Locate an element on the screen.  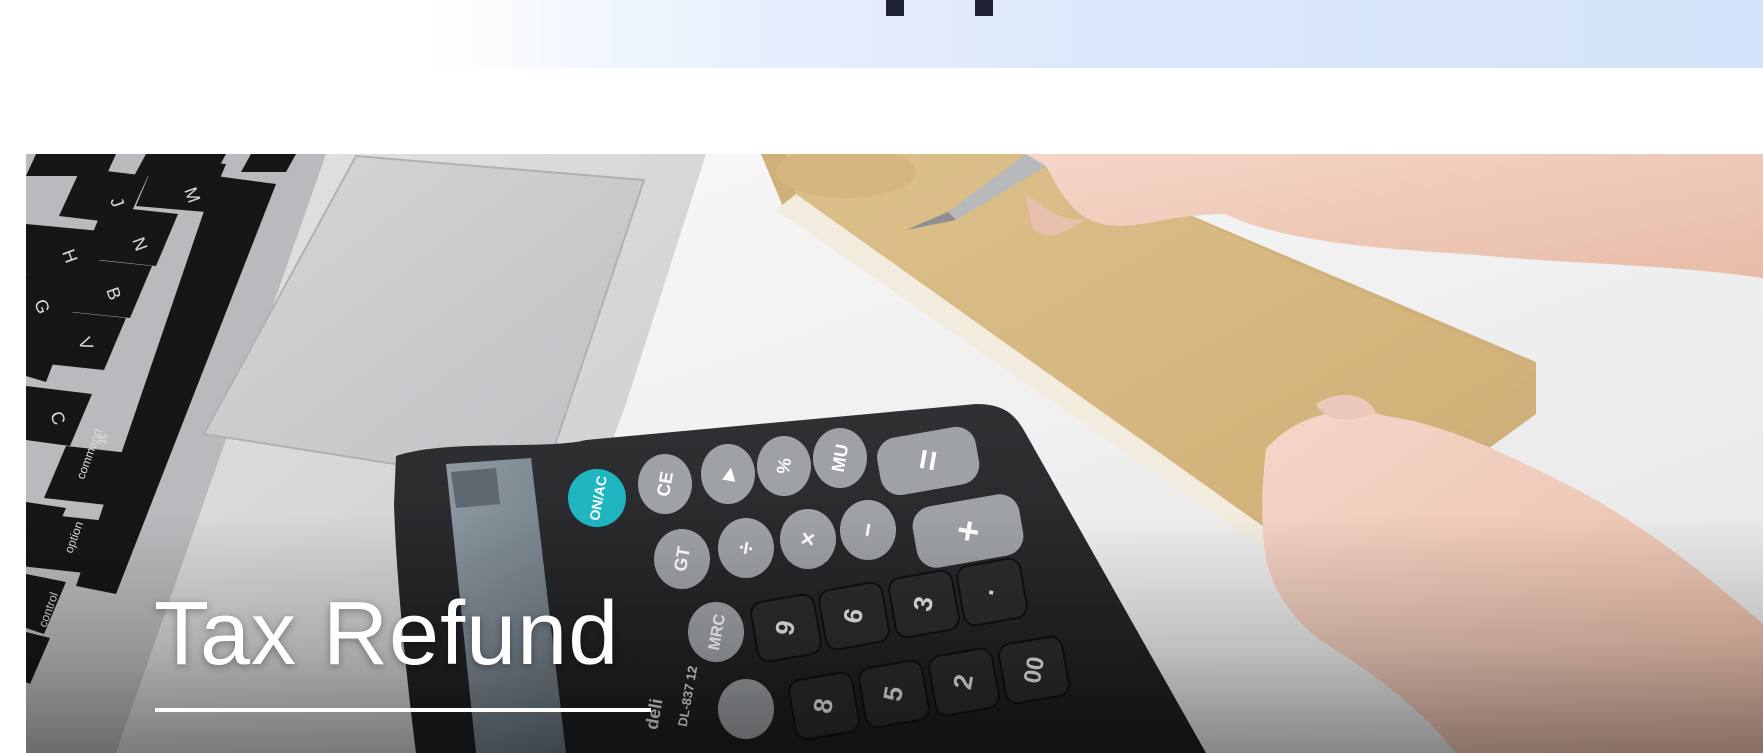
hero-title-underline is located at coordinates (403, 710).